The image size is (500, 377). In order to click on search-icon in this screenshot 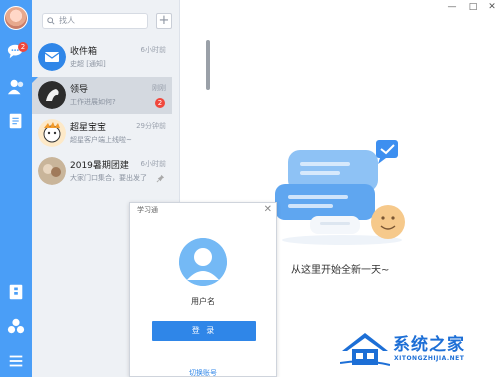, I will do `click(51, 21)`.